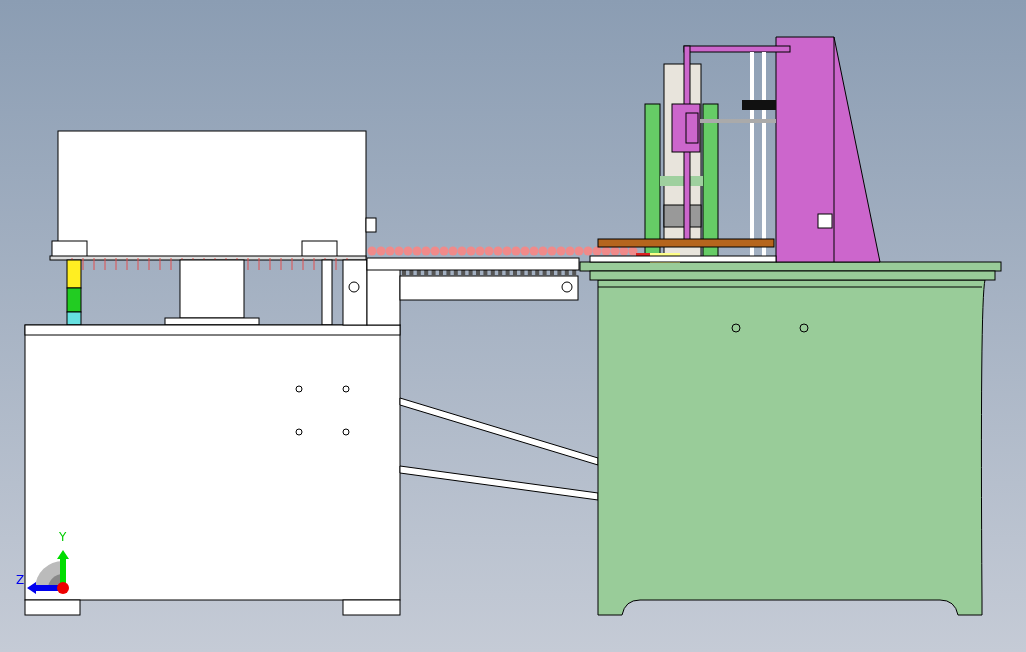 The height and width of the screenshot is (652, 1026). I want to click on axis-label: Y, so click(63, 537).